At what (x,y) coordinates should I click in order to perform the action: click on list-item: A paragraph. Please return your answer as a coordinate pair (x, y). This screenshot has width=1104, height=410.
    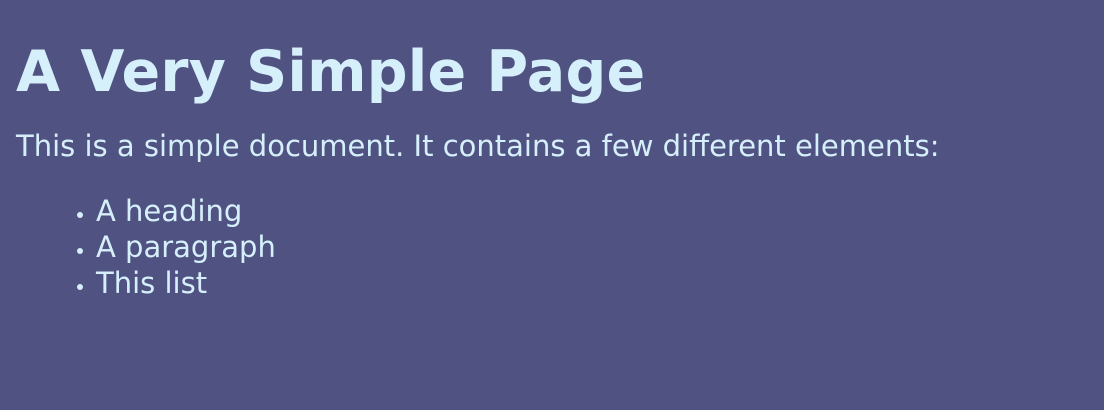
    Looking at the image, I should click on (592, 247).